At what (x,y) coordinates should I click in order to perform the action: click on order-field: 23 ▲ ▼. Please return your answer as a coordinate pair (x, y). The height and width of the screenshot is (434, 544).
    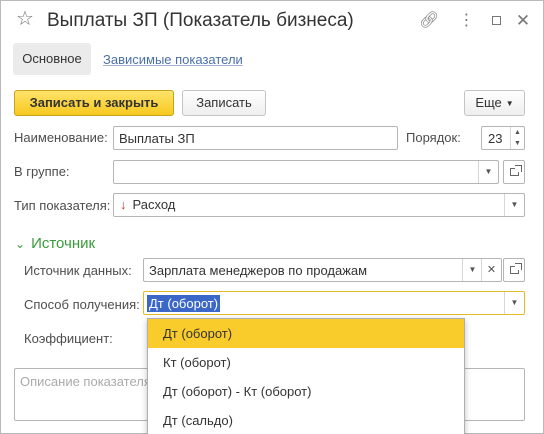
    Looking at the image, I should click on (503, 138).